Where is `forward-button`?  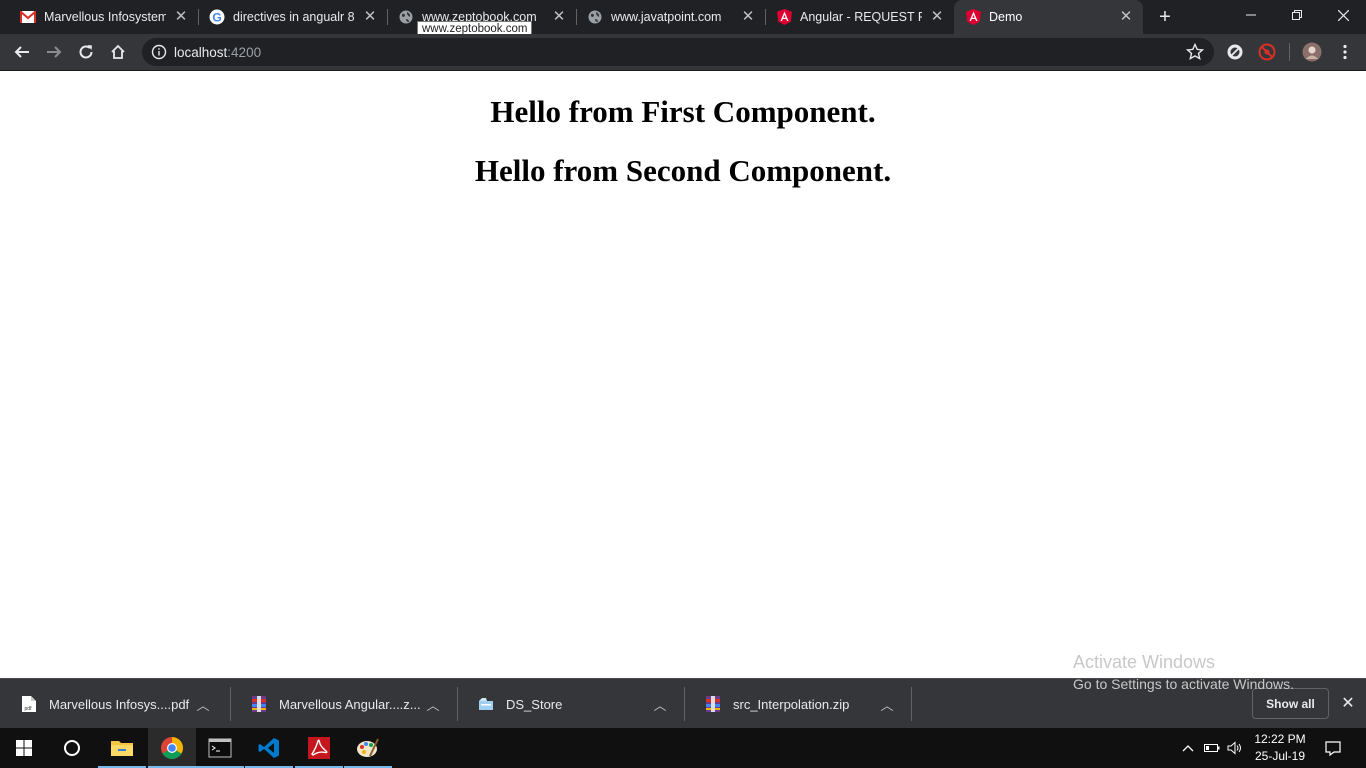 forward-button is located at coordinates (54, 52).